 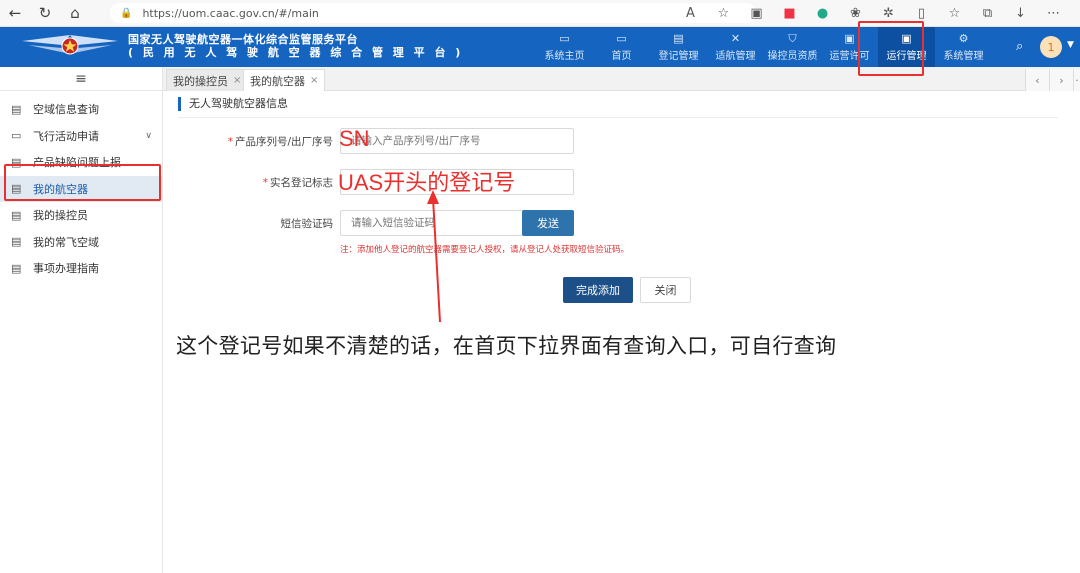 I want to click on home-grid-icon: ▭, so click(x=564, y=38).